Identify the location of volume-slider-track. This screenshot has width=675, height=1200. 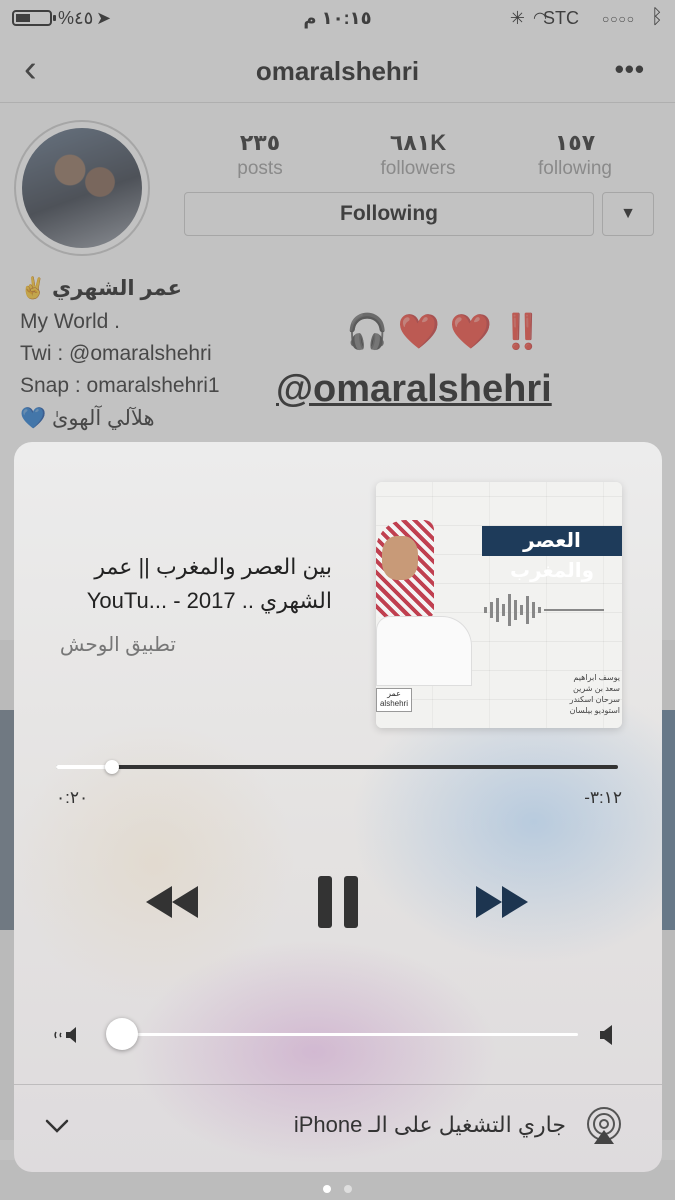
(343, 1034).